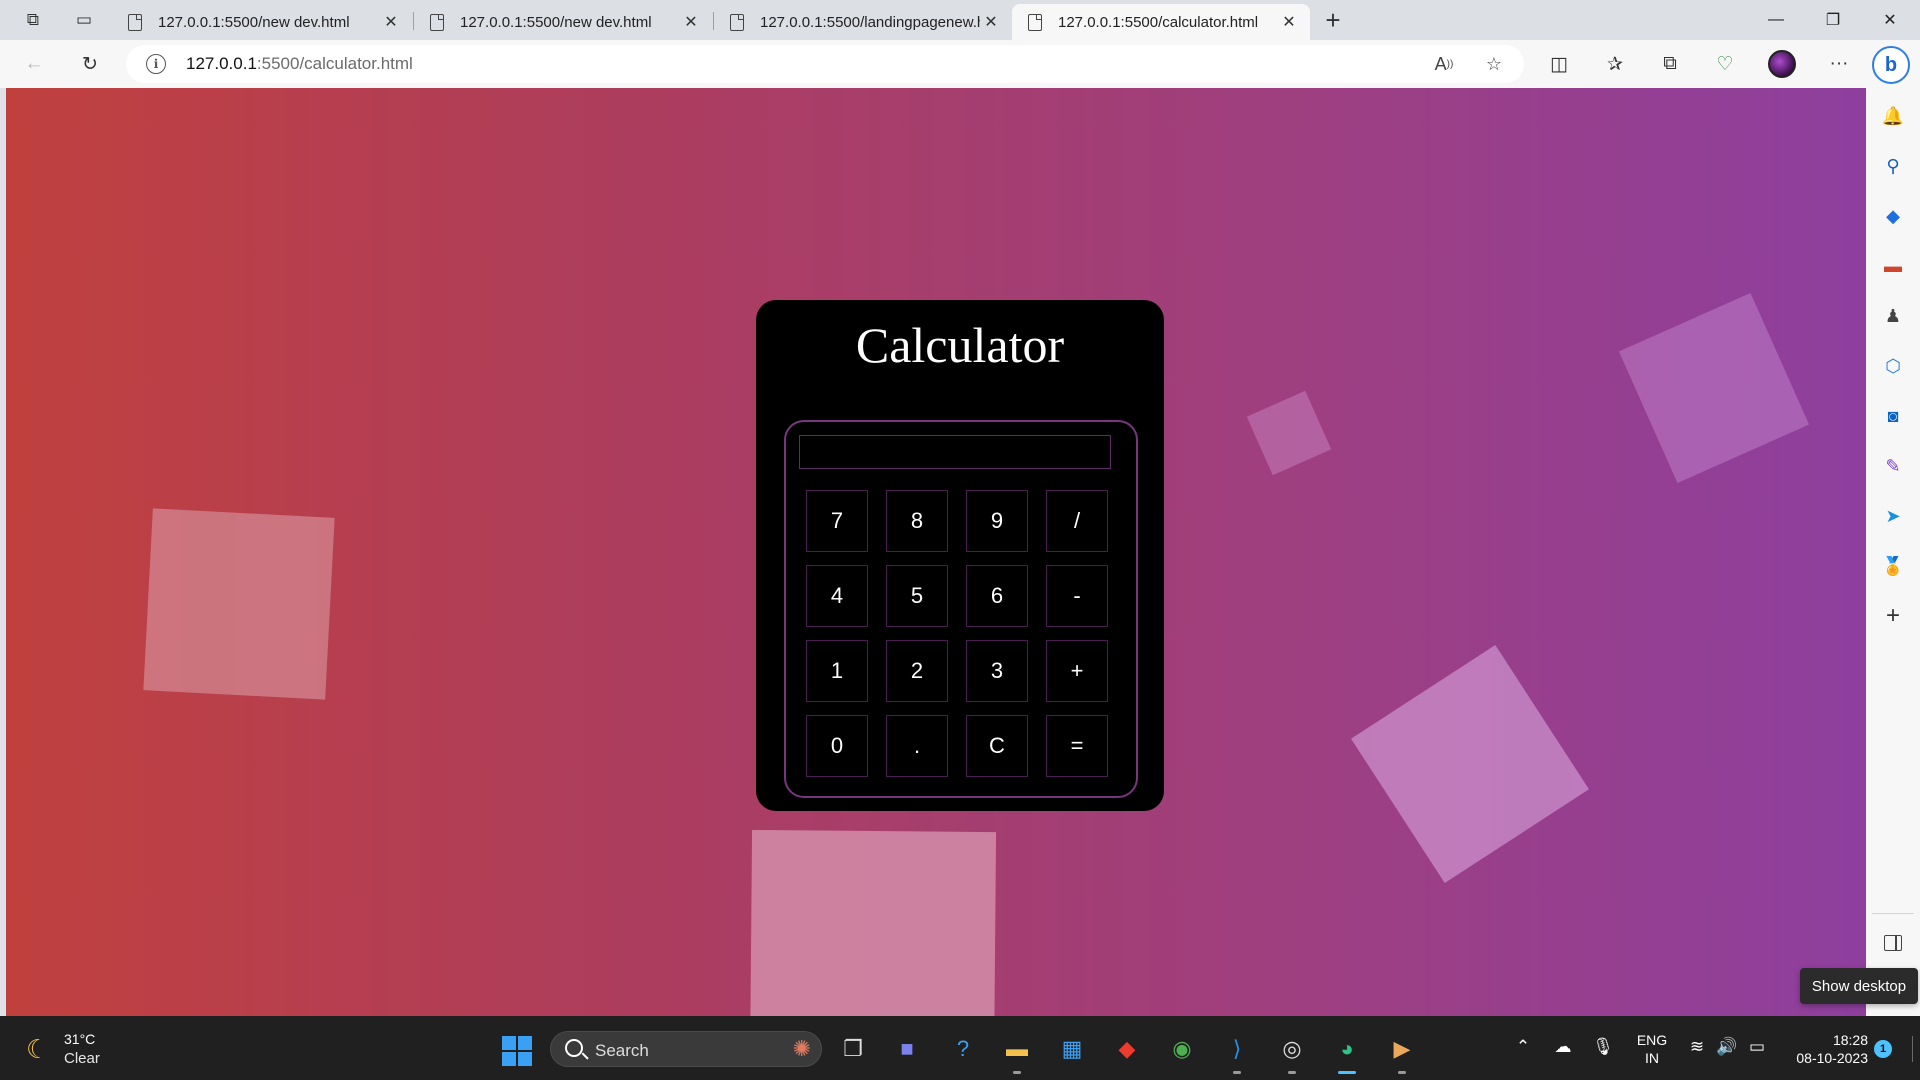  Describe the element at coordinates (1182, 1049) in the screenshot. I see `chrome-icon: ◉` at that location.